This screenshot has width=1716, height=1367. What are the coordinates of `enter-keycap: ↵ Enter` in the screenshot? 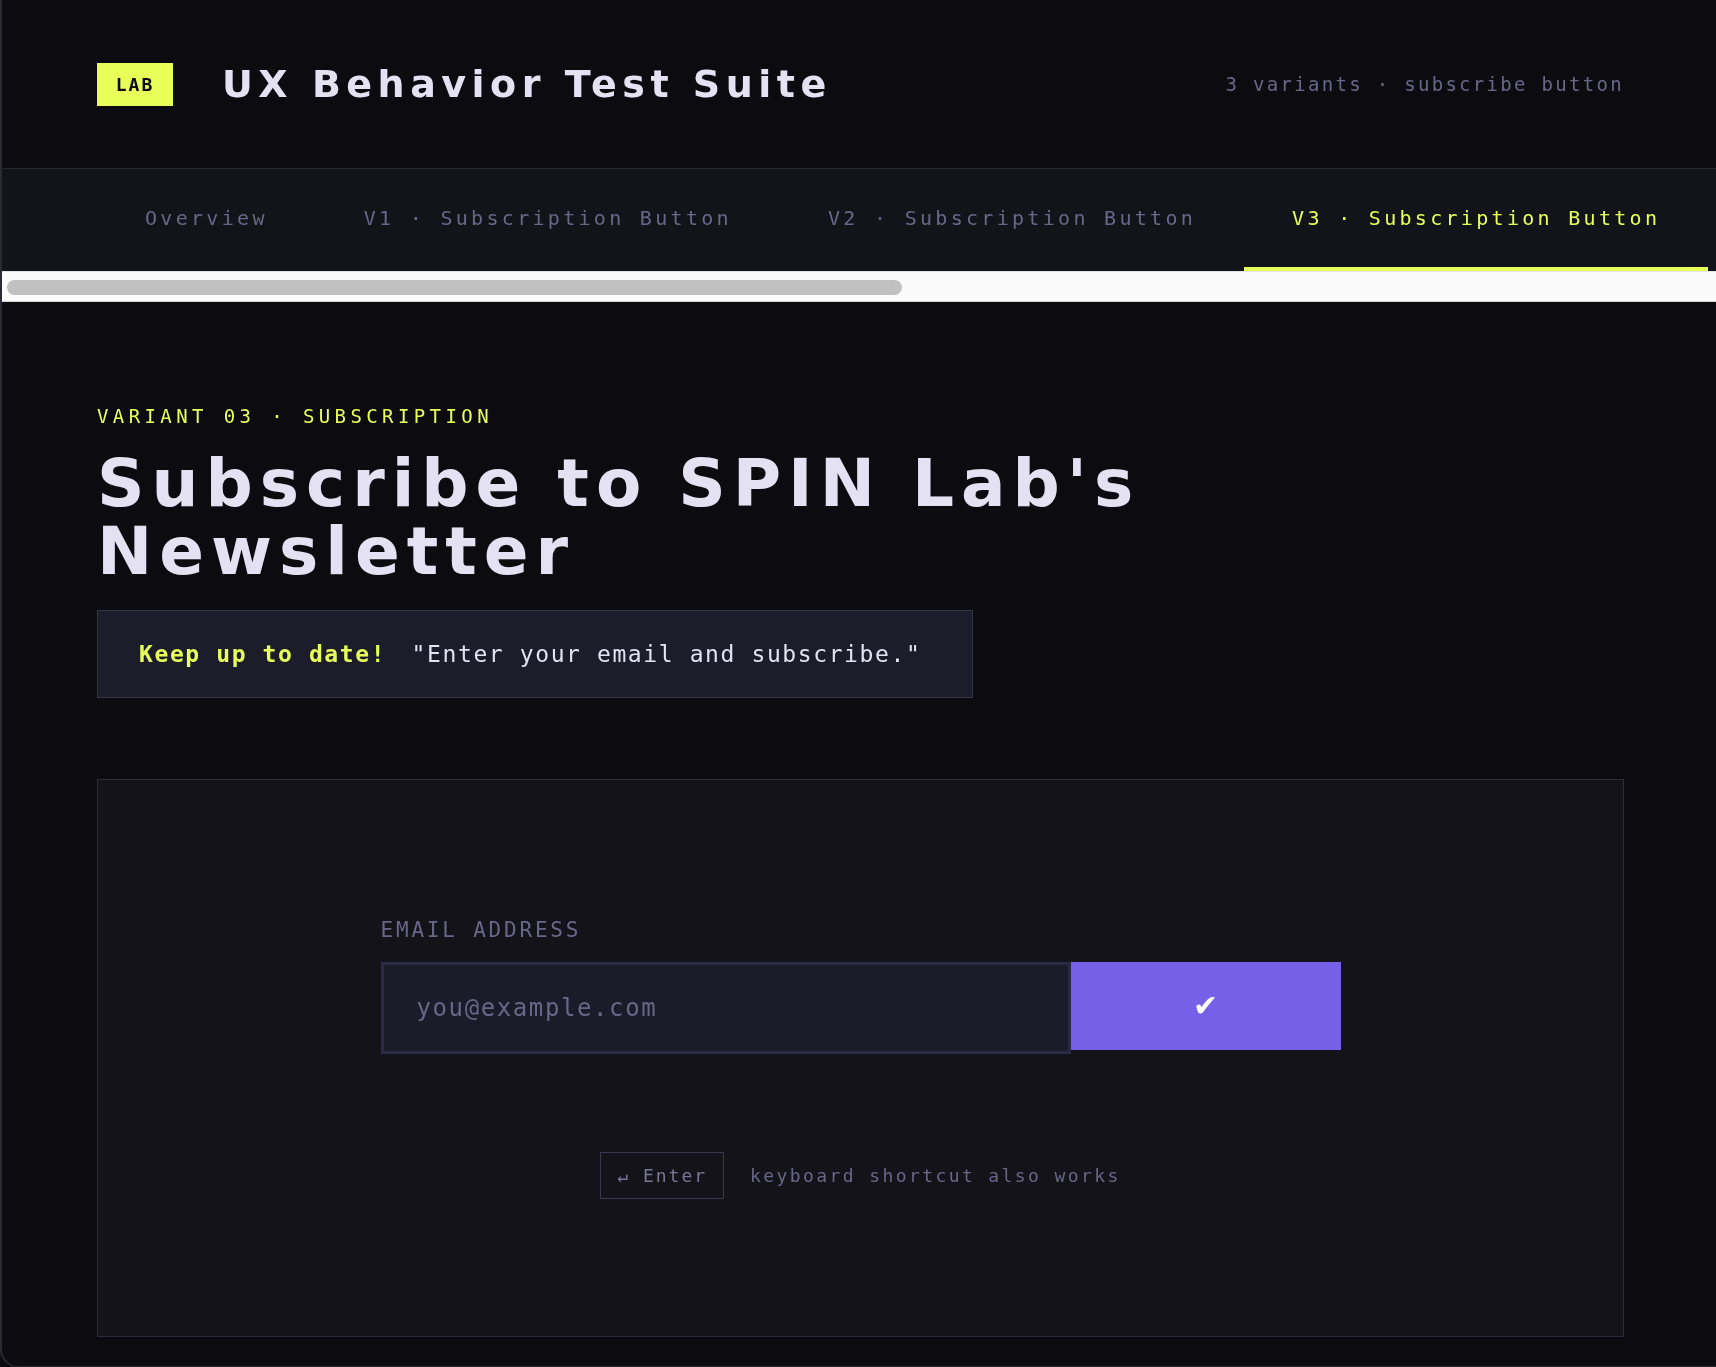 It's located at (662, 1175).